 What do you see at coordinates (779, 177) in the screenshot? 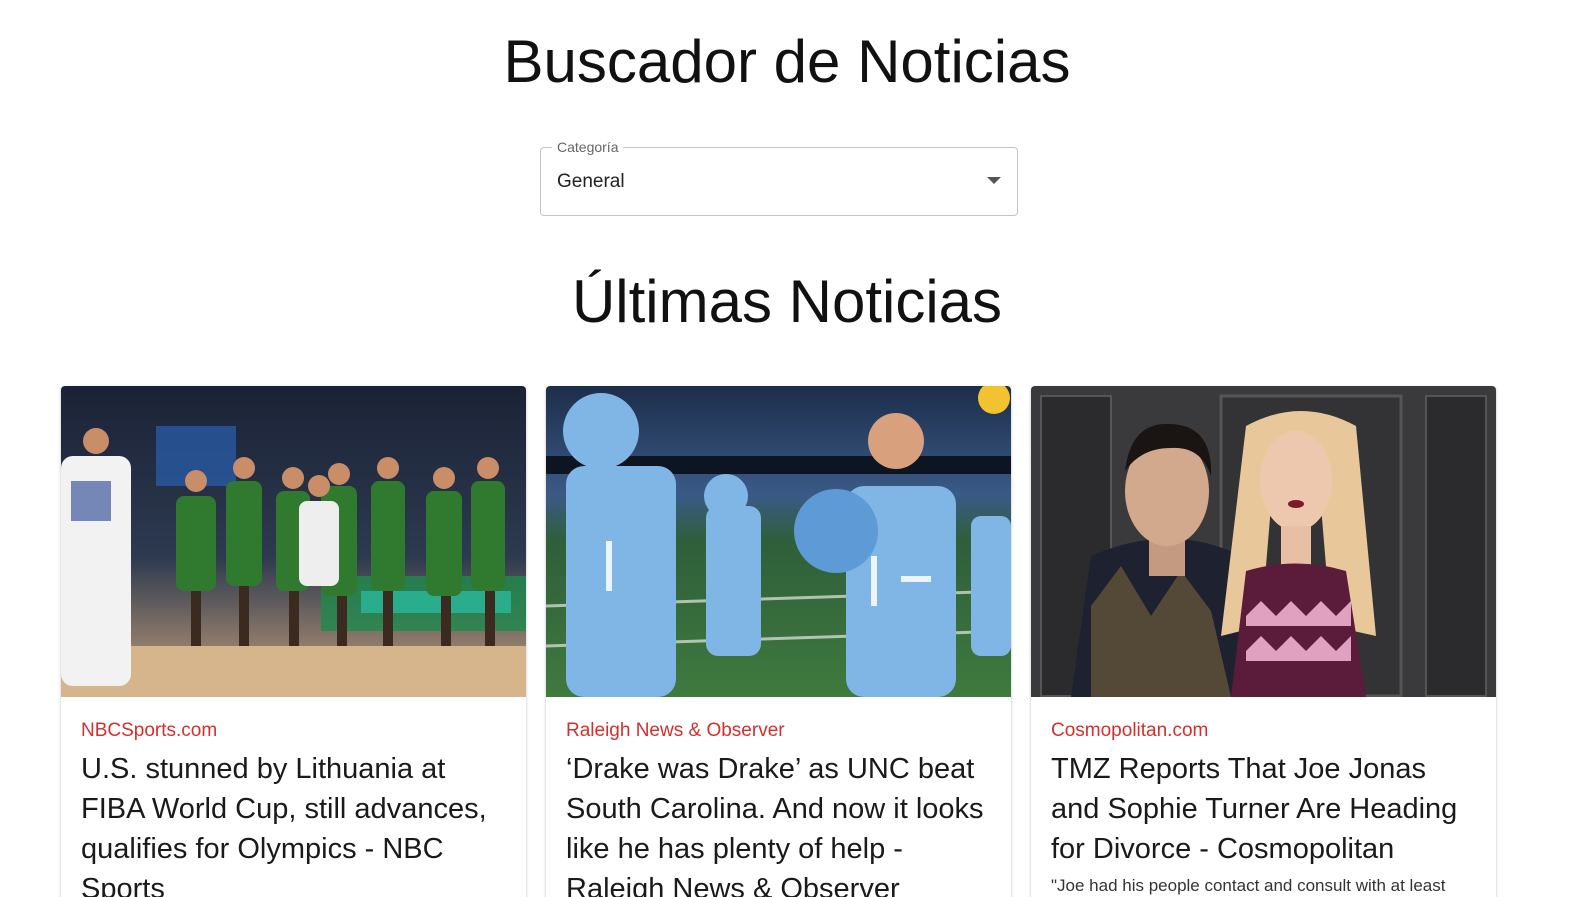
I see `category-select: Categoría General` at bounding box center [779, 177].